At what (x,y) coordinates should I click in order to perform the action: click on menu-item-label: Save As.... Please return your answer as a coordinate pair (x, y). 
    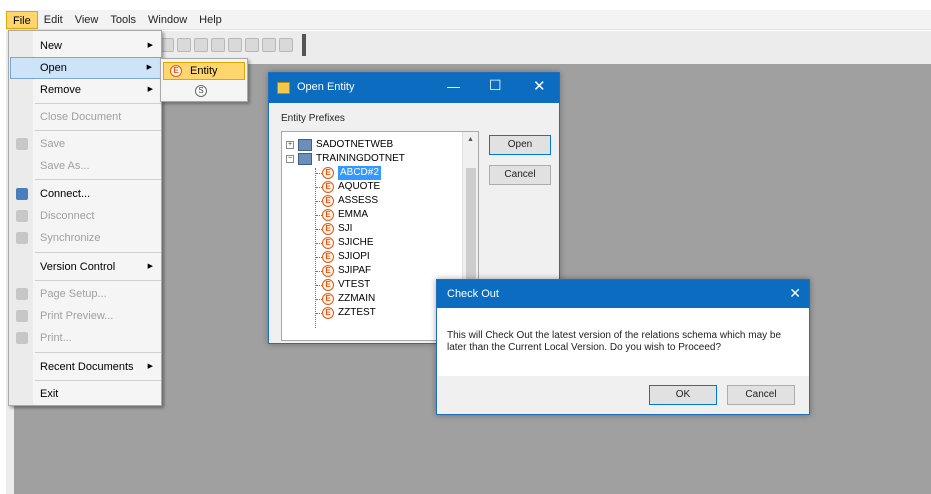
    Looking at the image, I should click on (65, 166).